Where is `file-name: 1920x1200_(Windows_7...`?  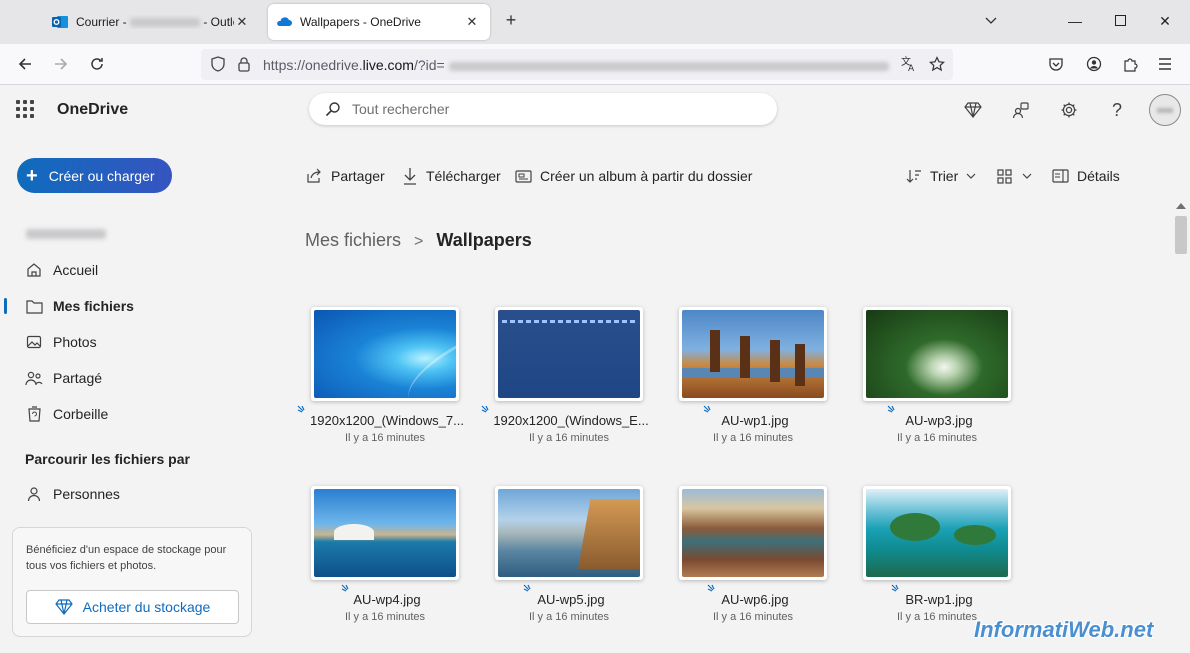 file-name: 1920x1200_(Windows_7... is located at coordinates (387, 420).